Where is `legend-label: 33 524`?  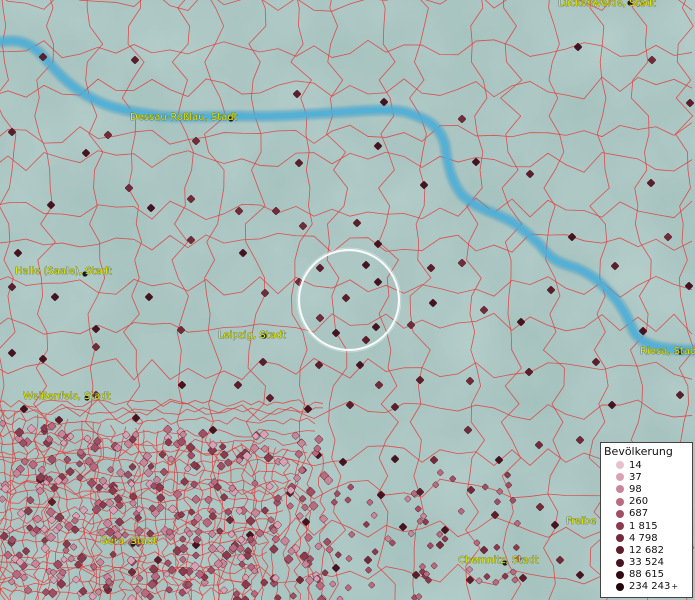
legend-label: 33 524 is located at coordinates (646, 563).